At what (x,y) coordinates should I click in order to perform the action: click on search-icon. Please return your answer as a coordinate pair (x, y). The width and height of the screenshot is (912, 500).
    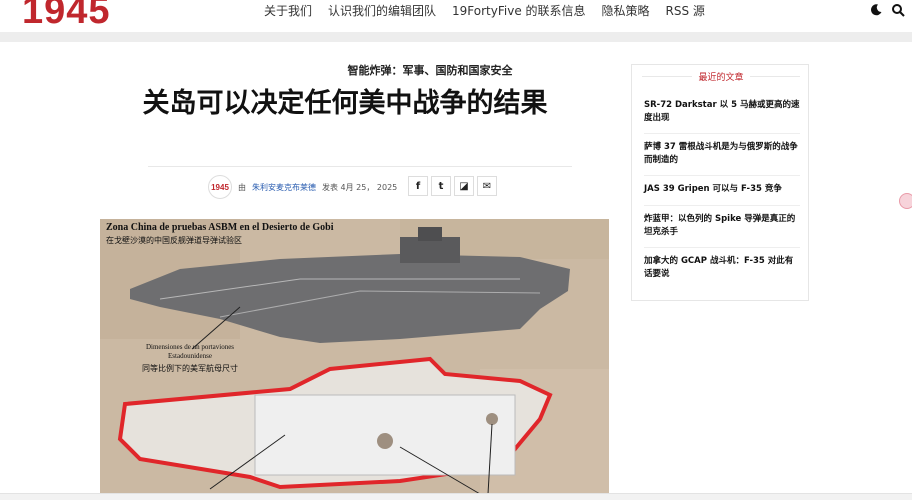
    Looking at the image, I should click on (898, 10).